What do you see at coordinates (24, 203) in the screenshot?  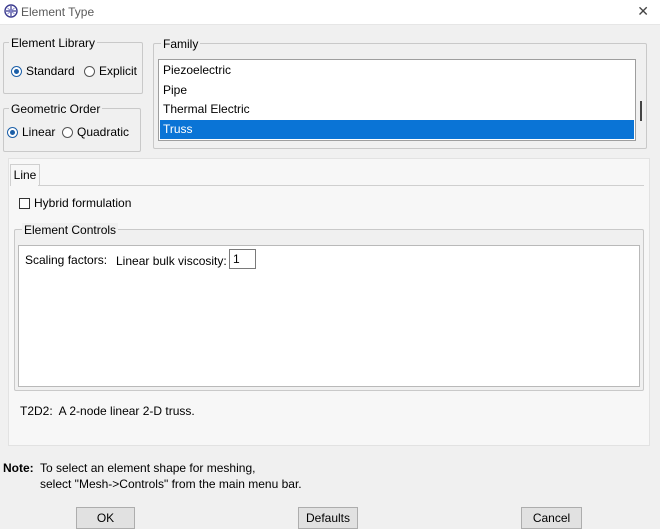 I see `checkbox-unchecked-indicator` at bounding box center [24, 203].